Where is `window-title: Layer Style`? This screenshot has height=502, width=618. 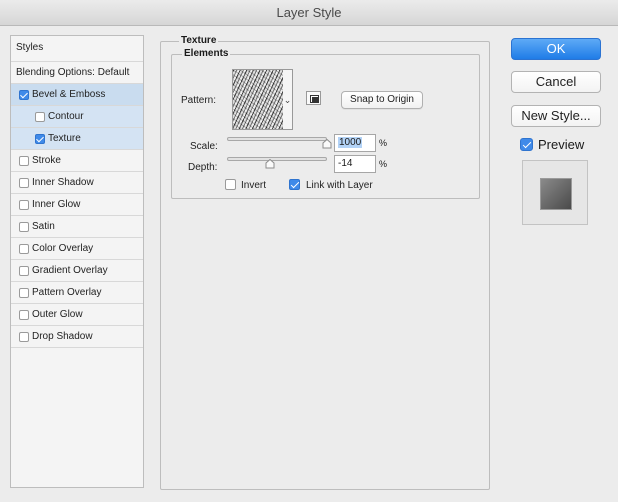 window-title: Layer Style is located at coordinates (309, 13).